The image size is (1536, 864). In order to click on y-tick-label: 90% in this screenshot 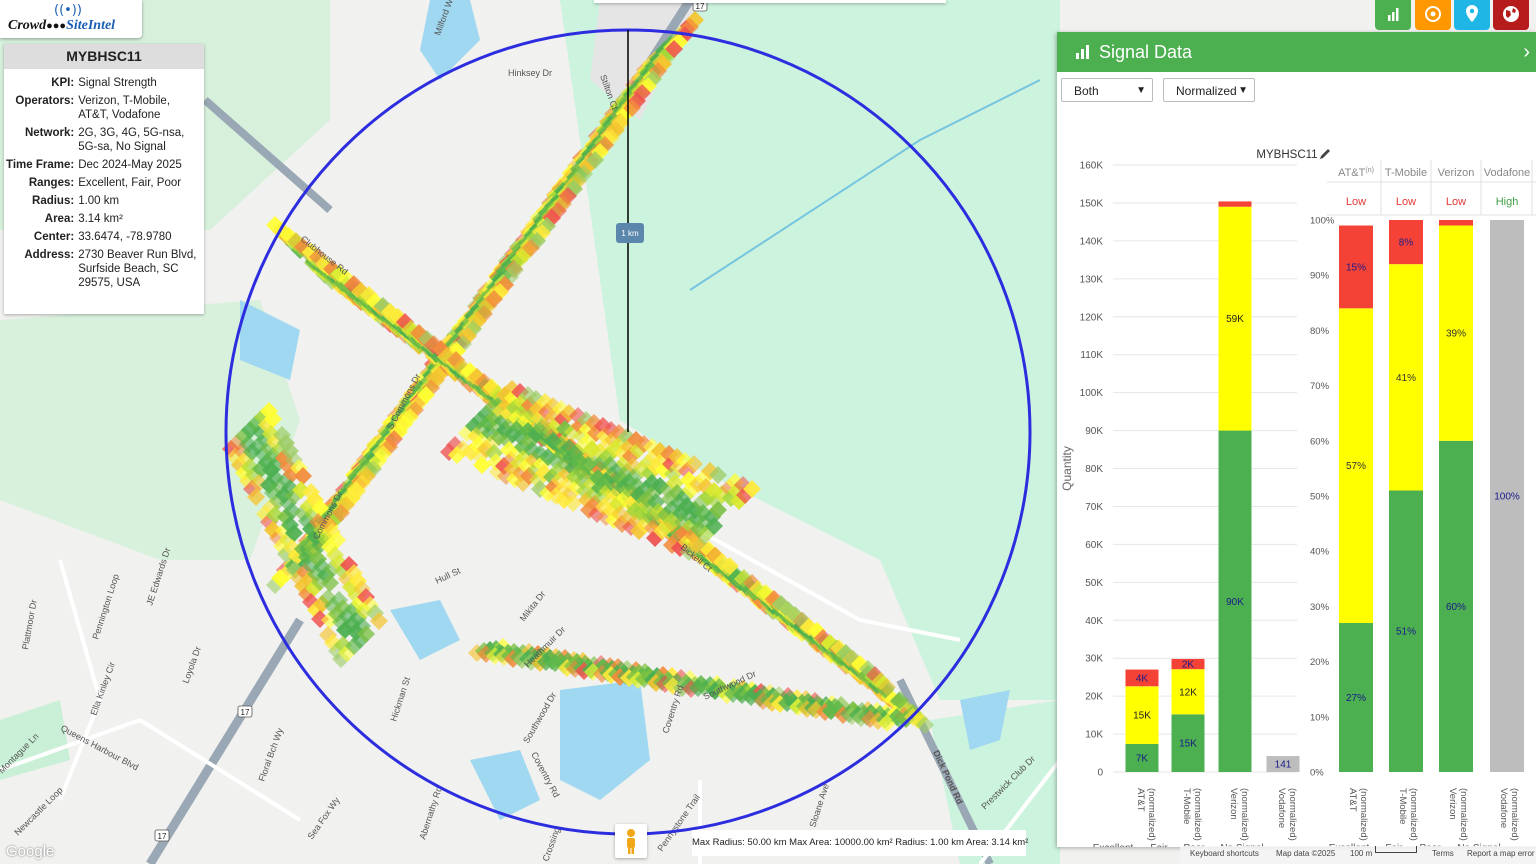, I will do `click(1320, 276)`.